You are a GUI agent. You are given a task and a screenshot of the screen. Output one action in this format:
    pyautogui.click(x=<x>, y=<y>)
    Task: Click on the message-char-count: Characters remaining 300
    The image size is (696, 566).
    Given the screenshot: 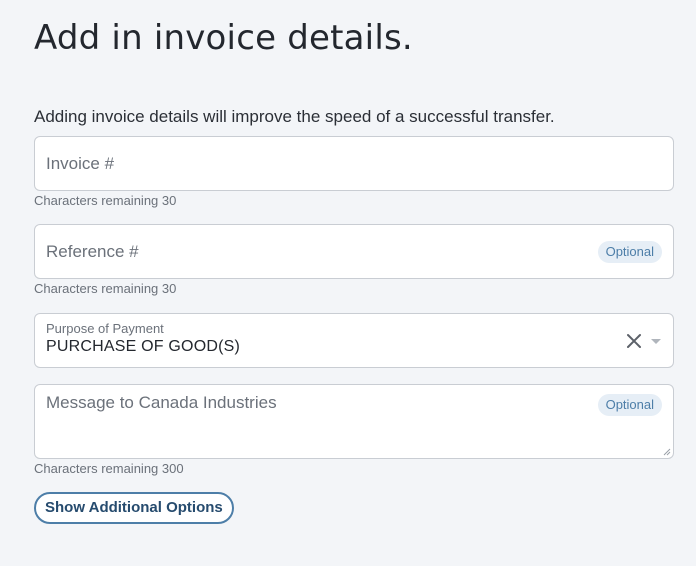 What is the action you would take?
    pyautogui.click(x=109, y=468)
    